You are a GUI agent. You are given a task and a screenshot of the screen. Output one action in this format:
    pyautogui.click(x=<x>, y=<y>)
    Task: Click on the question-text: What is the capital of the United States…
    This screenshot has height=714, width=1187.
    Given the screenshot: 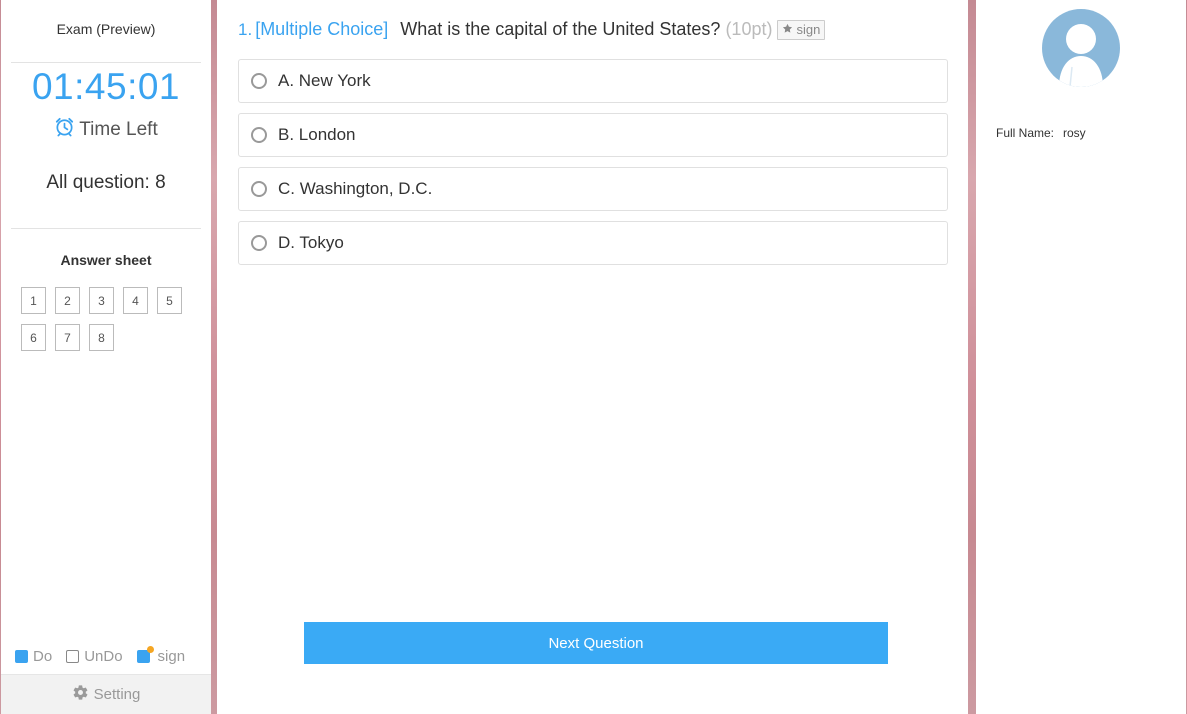 What is the action you would take?
    pyautogui.click(x=560, y=29)
    